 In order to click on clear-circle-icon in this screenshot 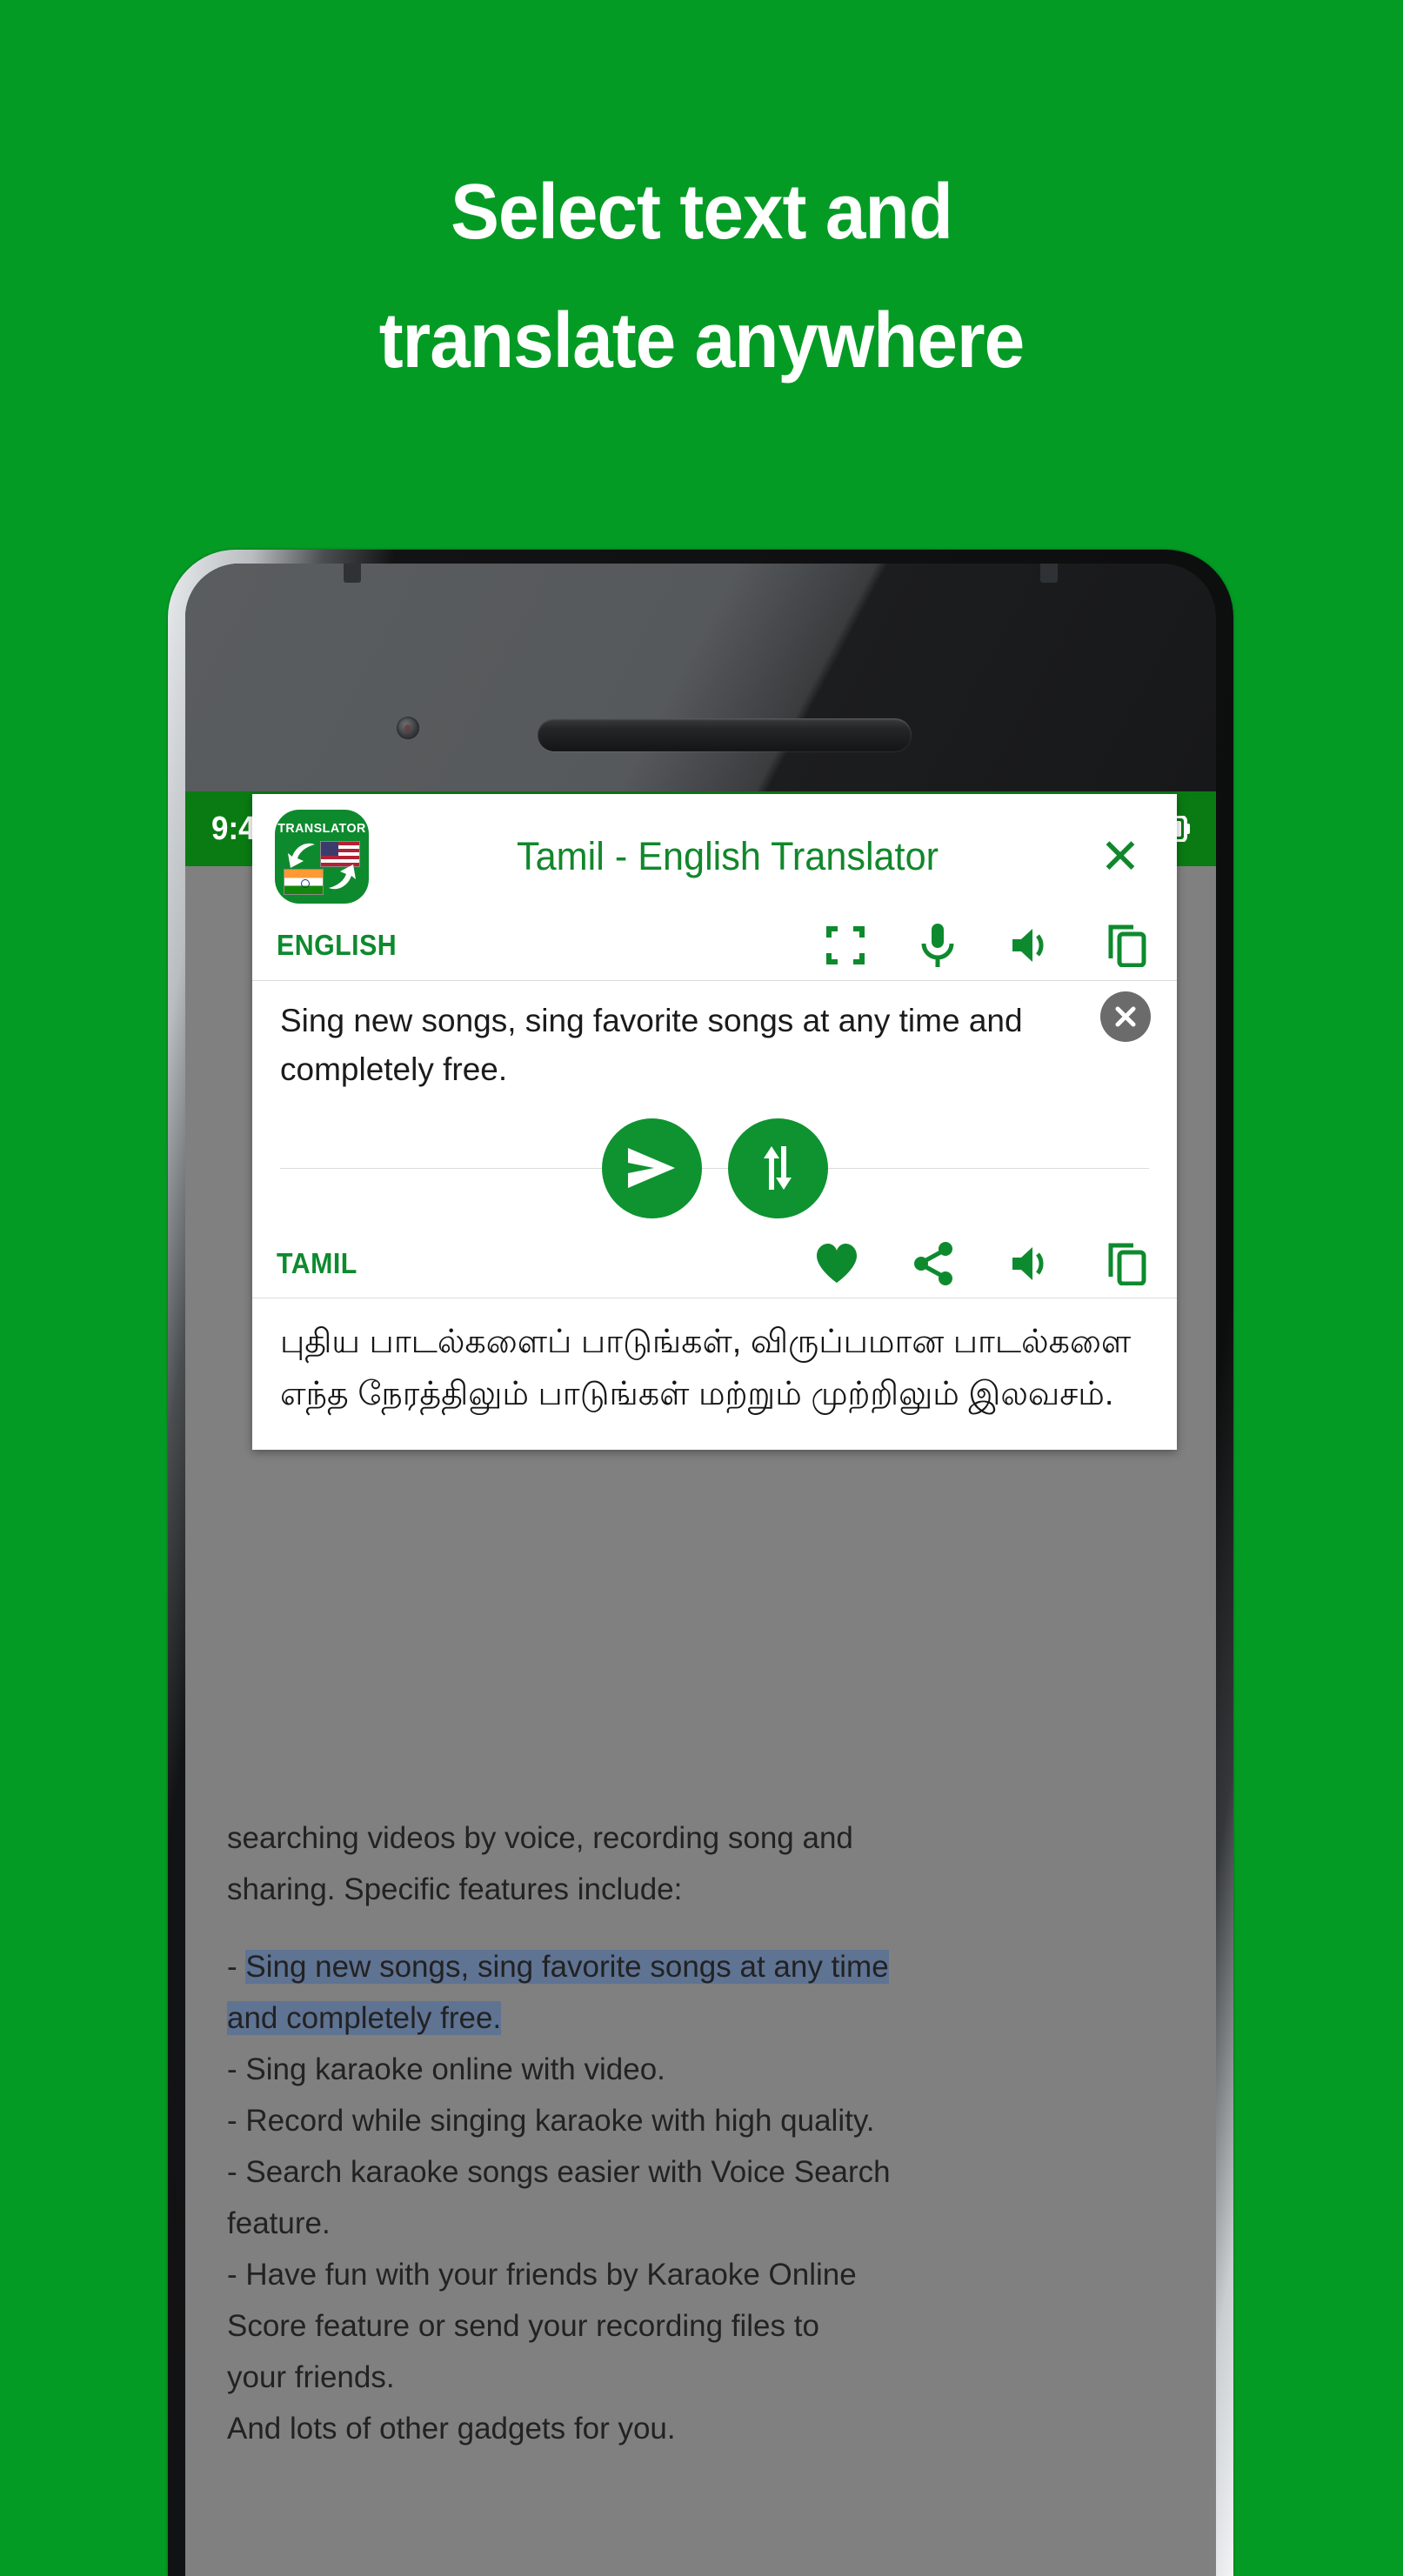, I will do `click(1125, 1017)`.